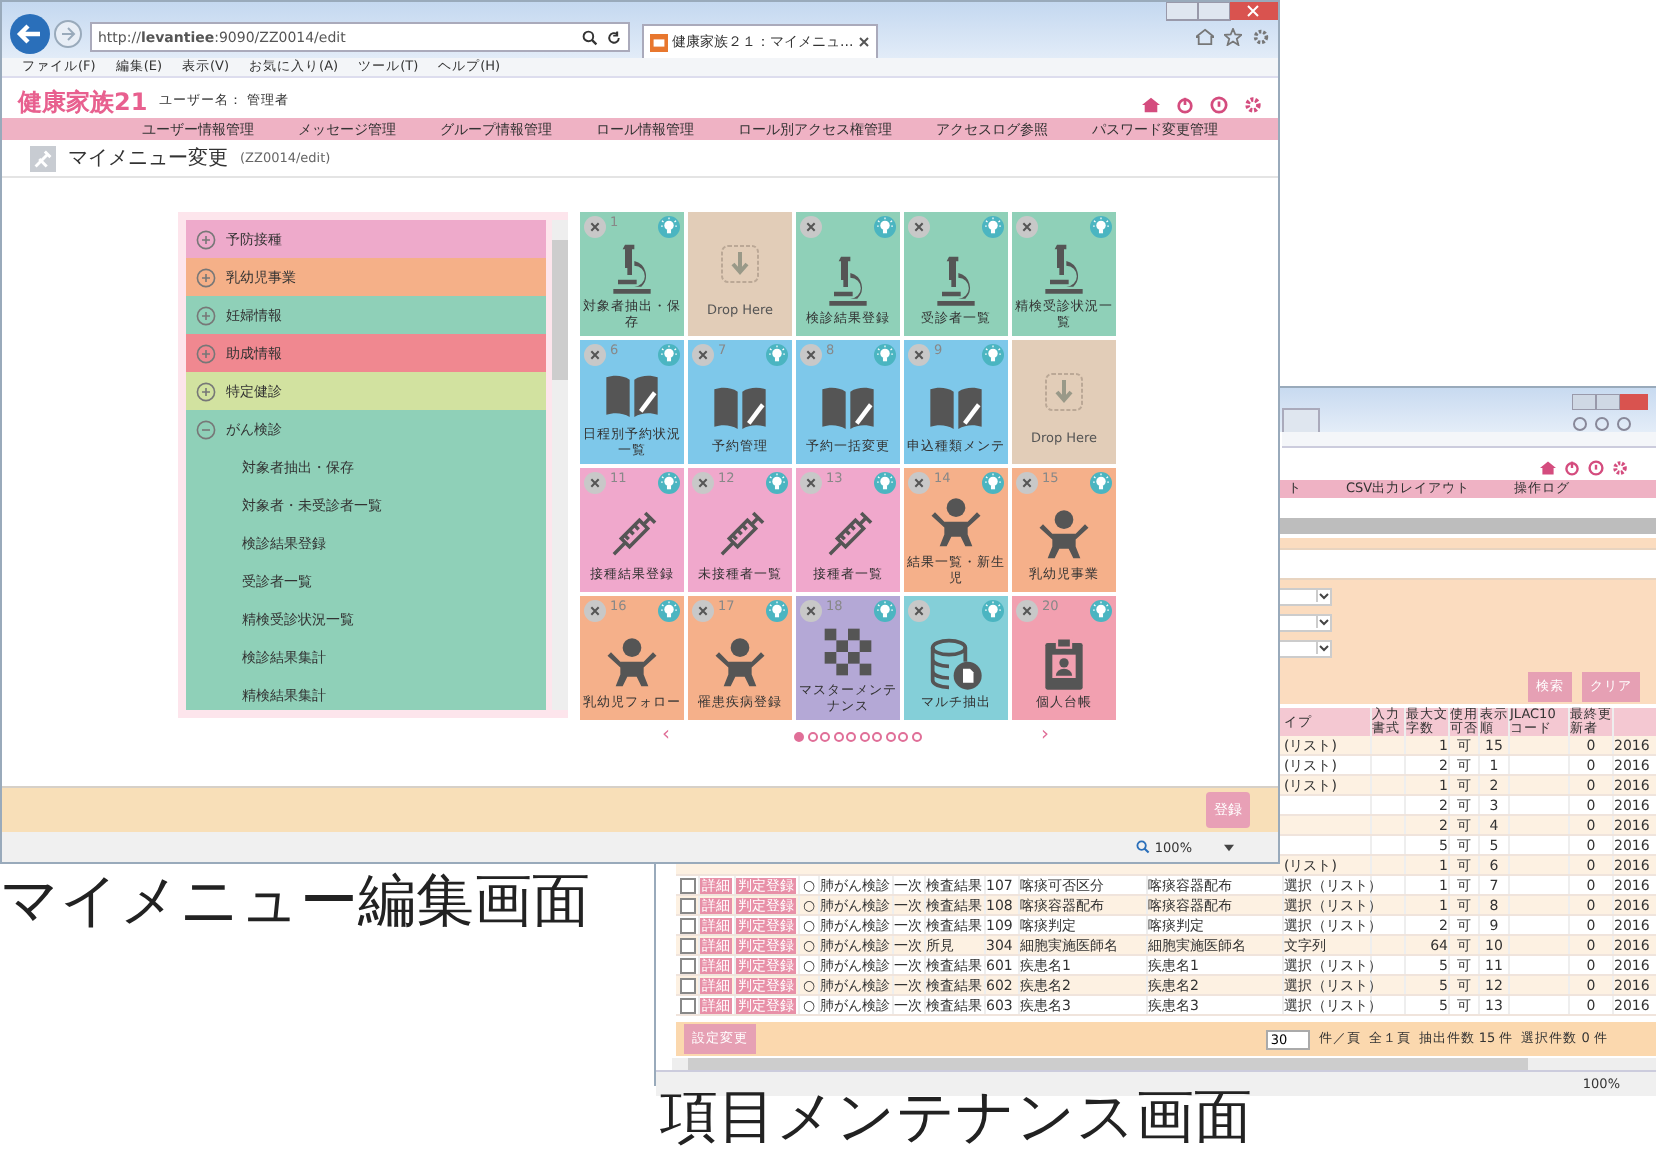 Image resolution: width=1656 pixels, height=1162 pixels. What do you see at coordinates (560, 465) in the screenshot?
I see `vertical-scrollbar` at bounding box center [560, 465].